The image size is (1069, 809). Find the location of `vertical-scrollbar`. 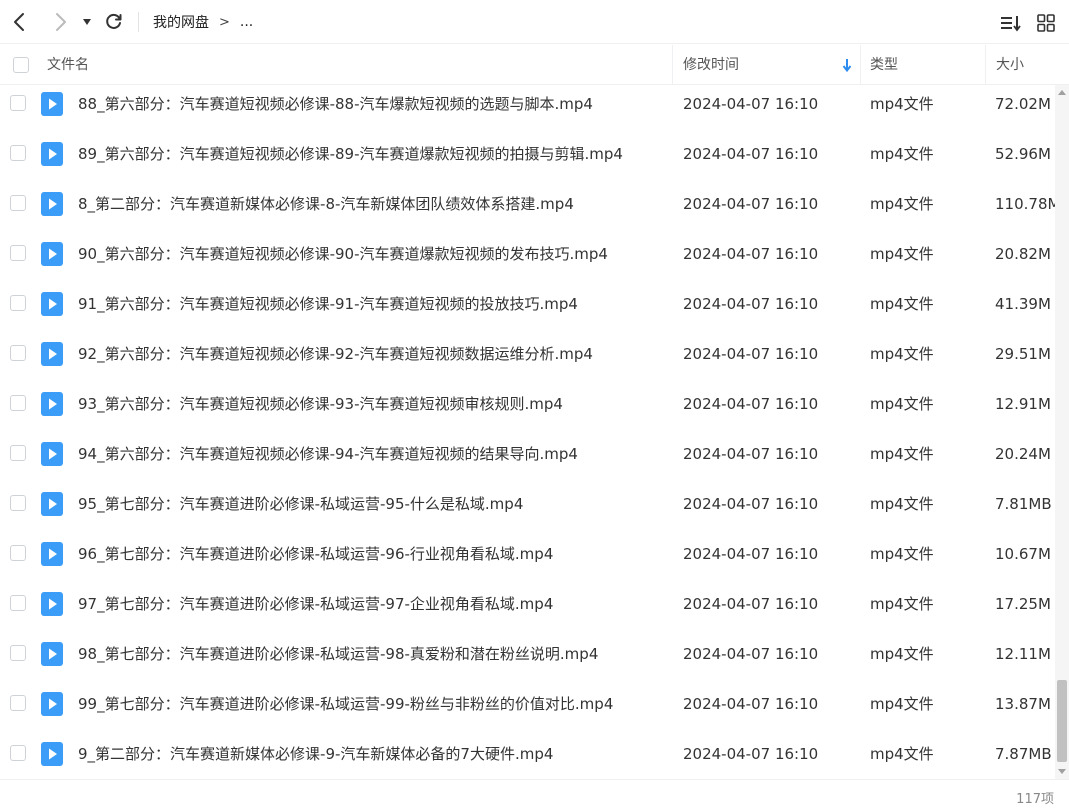

vertical-scrollbar is located at coordinates (1062, 432).